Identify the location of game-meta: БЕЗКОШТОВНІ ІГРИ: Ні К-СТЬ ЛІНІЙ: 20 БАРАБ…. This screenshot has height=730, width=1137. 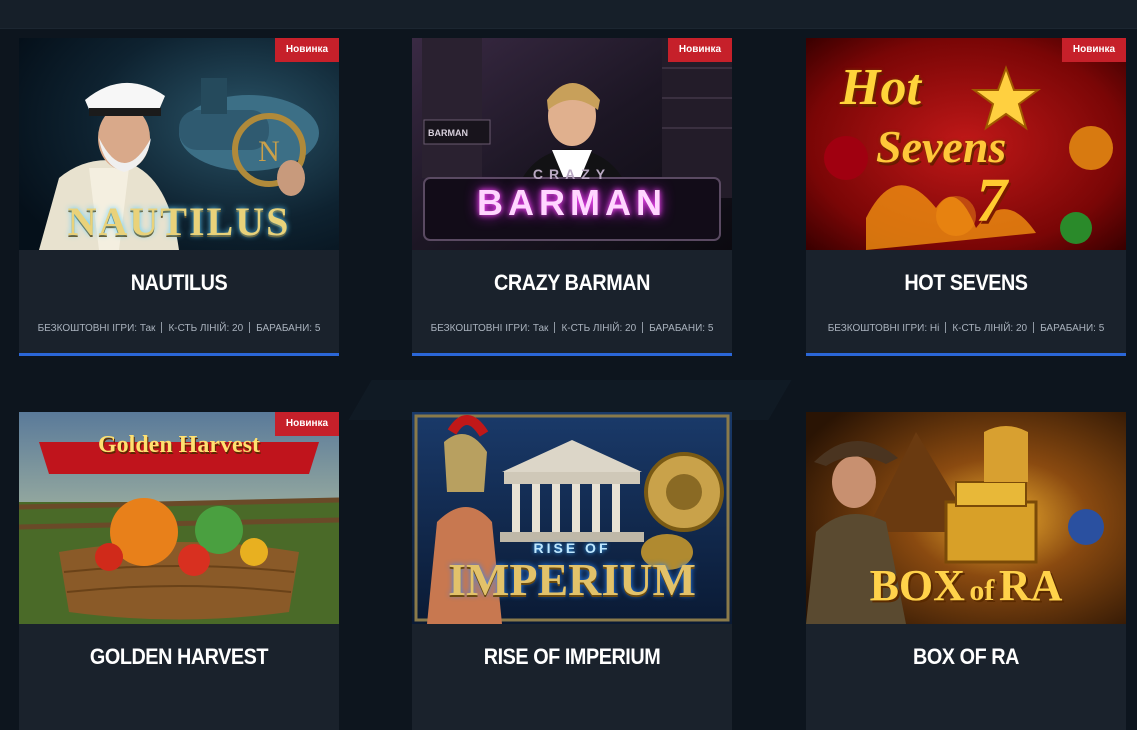
(966, 328).